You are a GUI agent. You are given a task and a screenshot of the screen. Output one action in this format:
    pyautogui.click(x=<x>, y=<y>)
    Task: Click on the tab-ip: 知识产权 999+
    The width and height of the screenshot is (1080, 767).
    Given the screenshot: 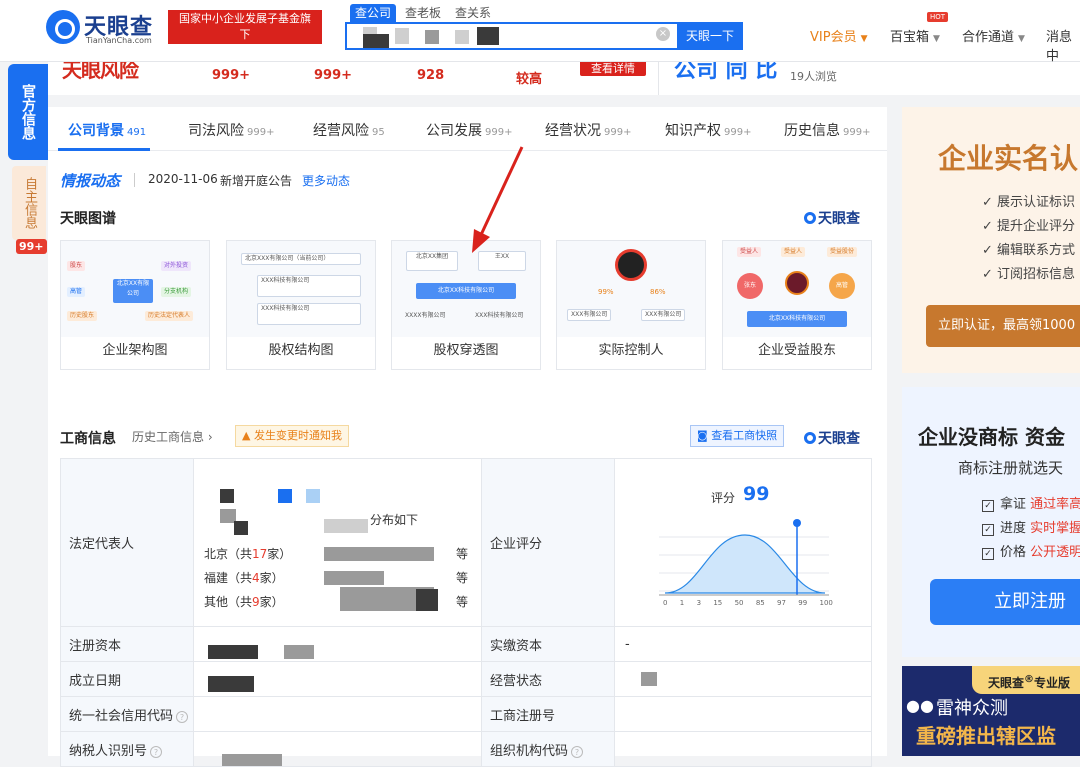 What is the action you would take?
    pyautogui.click(x=708, y=130)
    